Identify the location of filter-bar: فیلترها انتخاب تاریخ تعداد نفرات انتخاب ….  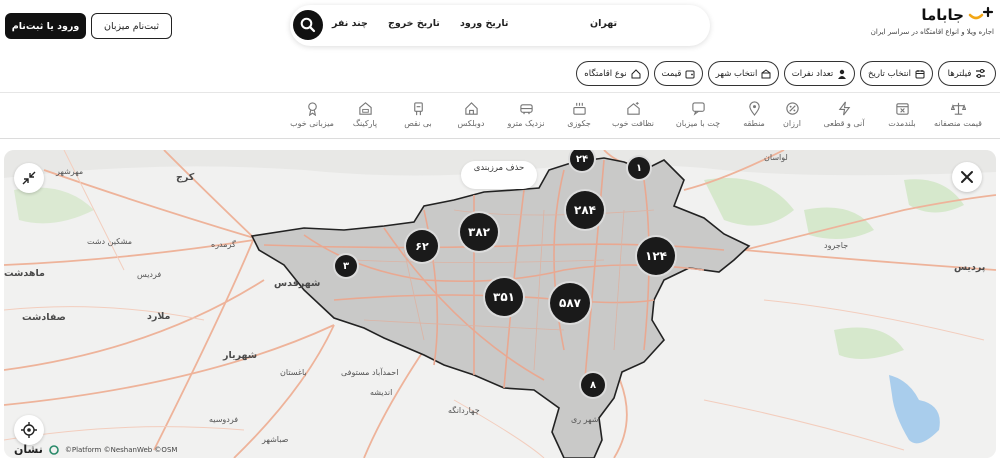
(500, 74).